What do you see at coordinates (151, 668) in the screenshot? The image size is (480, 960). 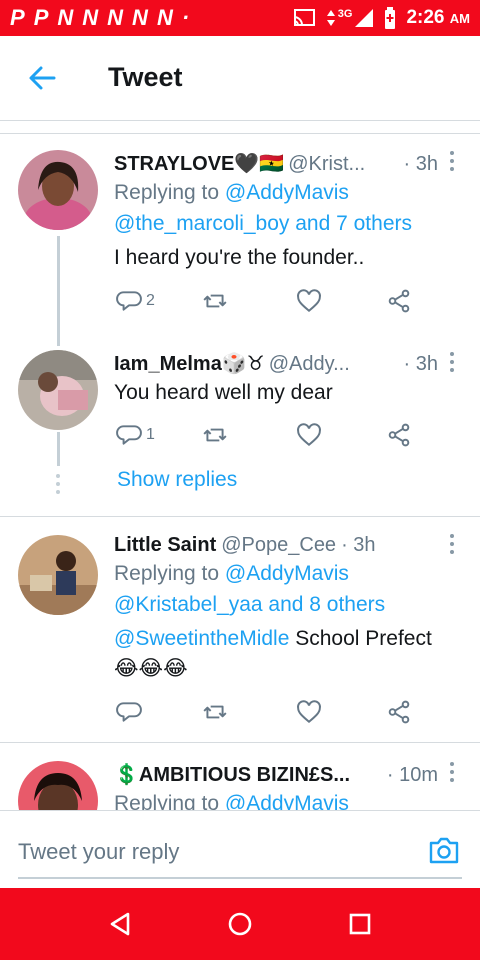 I see `tweet-emojis: 😂😂😂` at bounding box center [151, 668].